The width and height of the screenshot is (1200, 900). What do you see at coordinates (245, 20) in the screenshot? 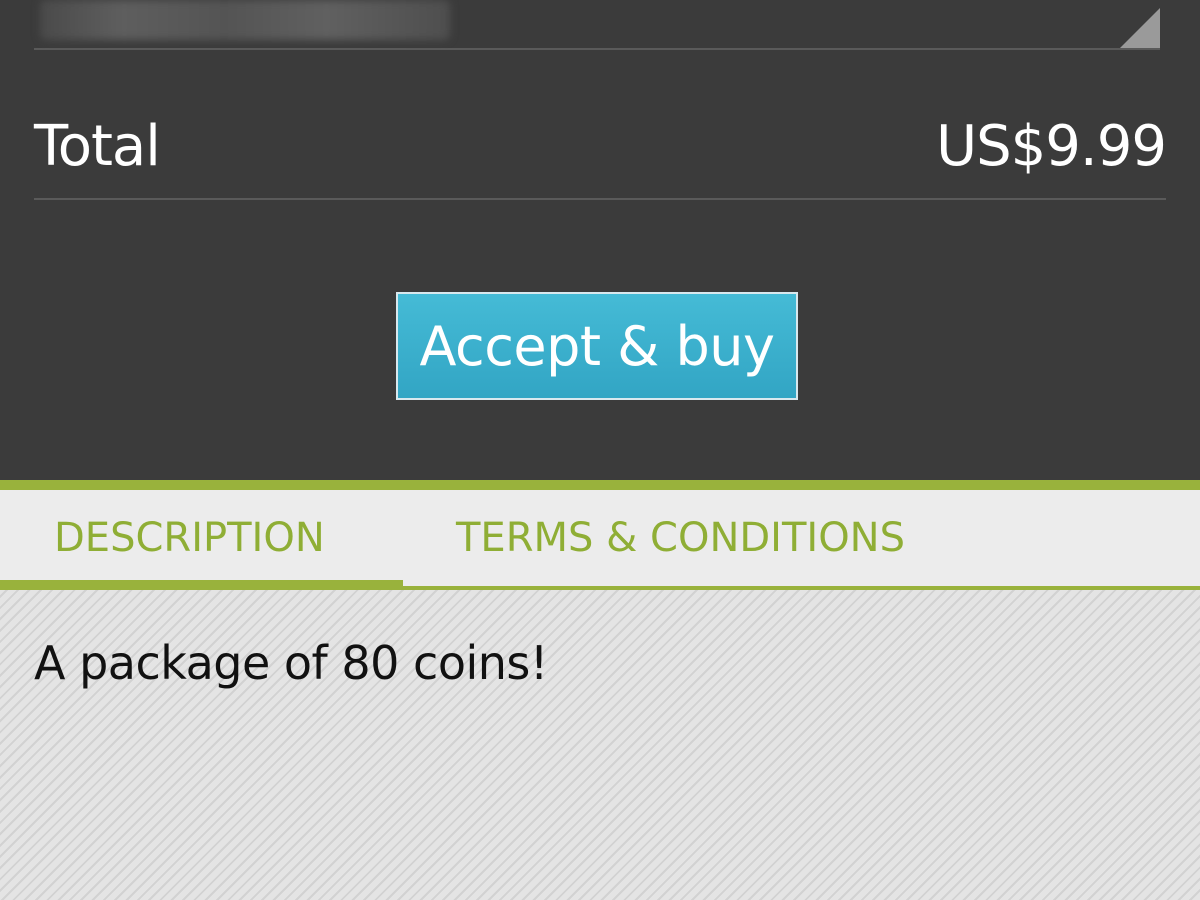
I see `account-value-redacted` at bounding box center [245, 20].